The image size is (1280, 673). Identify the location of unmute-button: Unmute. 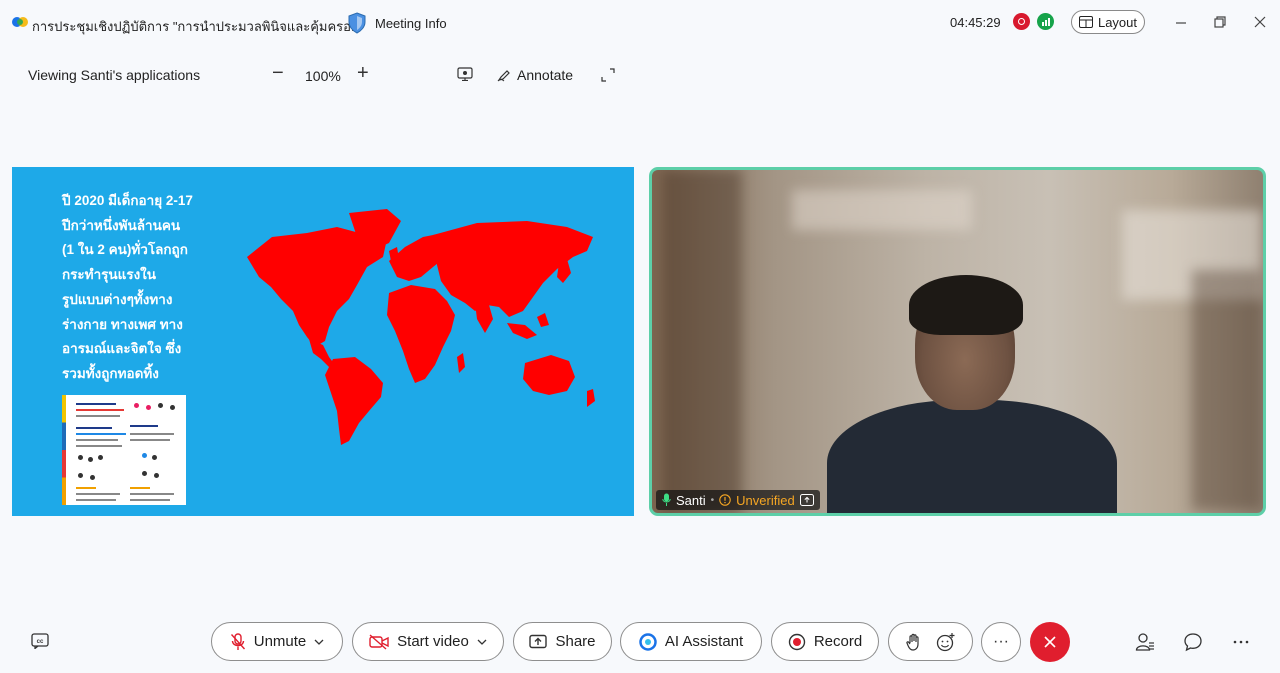
(277, 641).